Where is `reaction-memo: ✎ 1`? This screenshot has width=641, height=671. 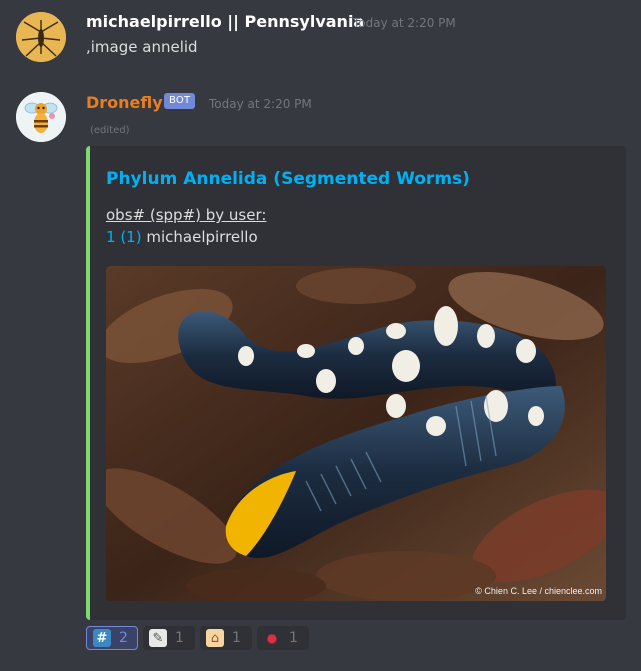 reaction-memo: ✎ 1 is located at coordinates (169, 638).